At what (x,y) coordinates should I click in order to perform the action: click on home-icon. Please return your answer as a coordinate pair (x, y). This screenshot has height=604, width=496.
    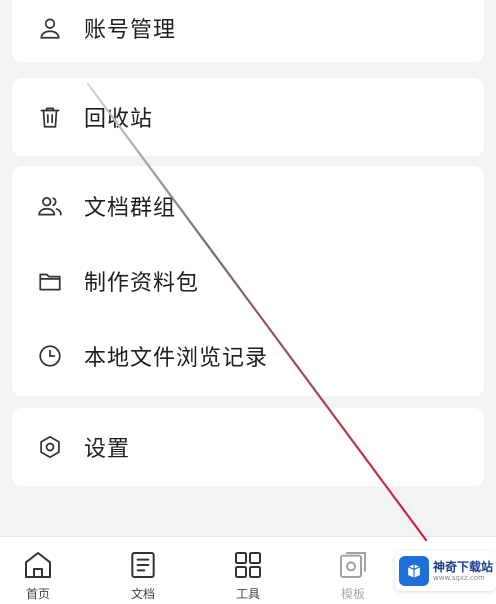
    Looking at the image, I should click on (38, 565).